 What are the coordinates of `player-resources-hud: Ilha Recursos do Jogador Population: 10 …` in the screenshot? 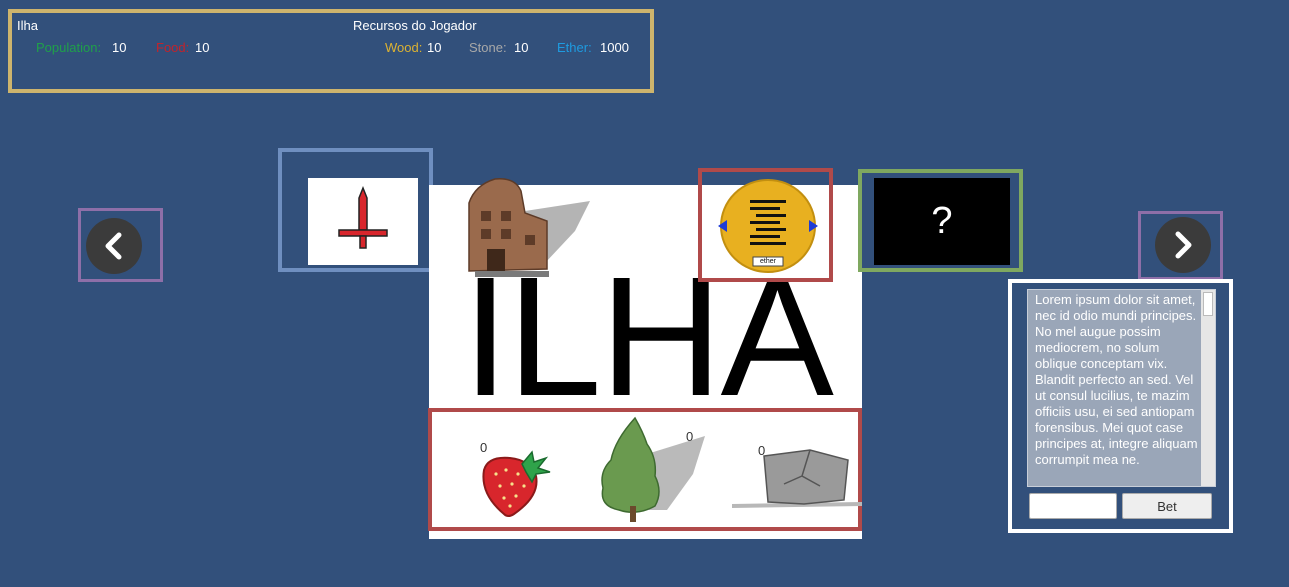 It's located at (331, 51).